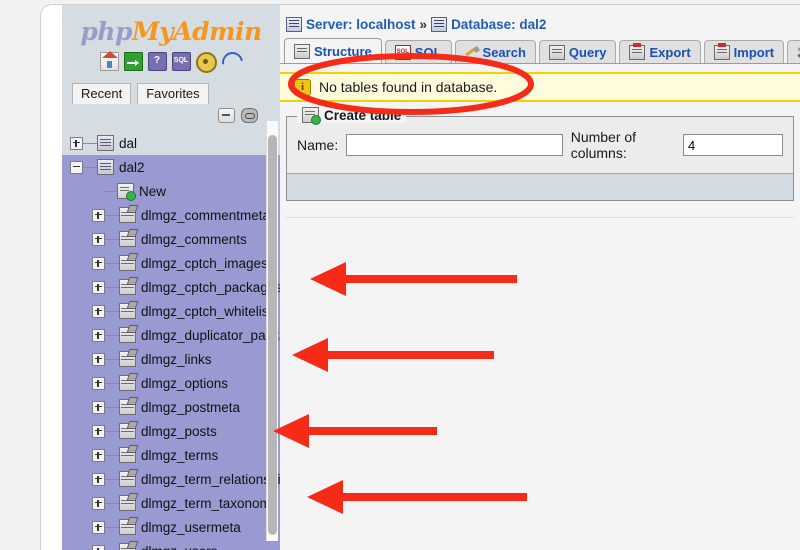  I want to click on server-icon, so click(294, 24).